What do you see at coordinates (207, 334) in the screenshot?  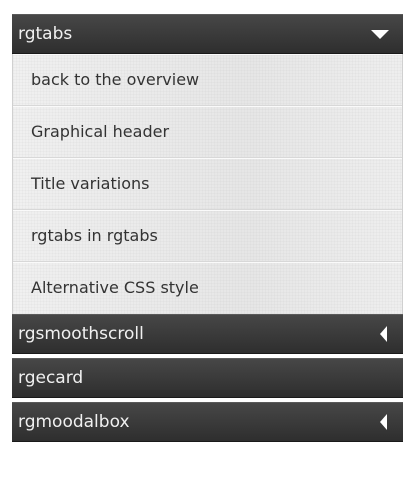 I see `section-header-rgsmoothscroll: rgsmoothscroll` at bounding box center [207, 334].